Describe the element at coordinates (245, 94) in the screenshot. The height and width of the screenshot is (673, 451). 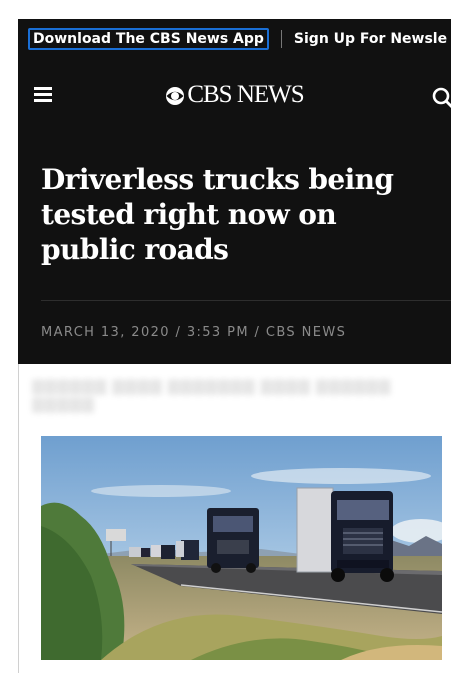
I see `logo-text: CBS NEWS` at that location.